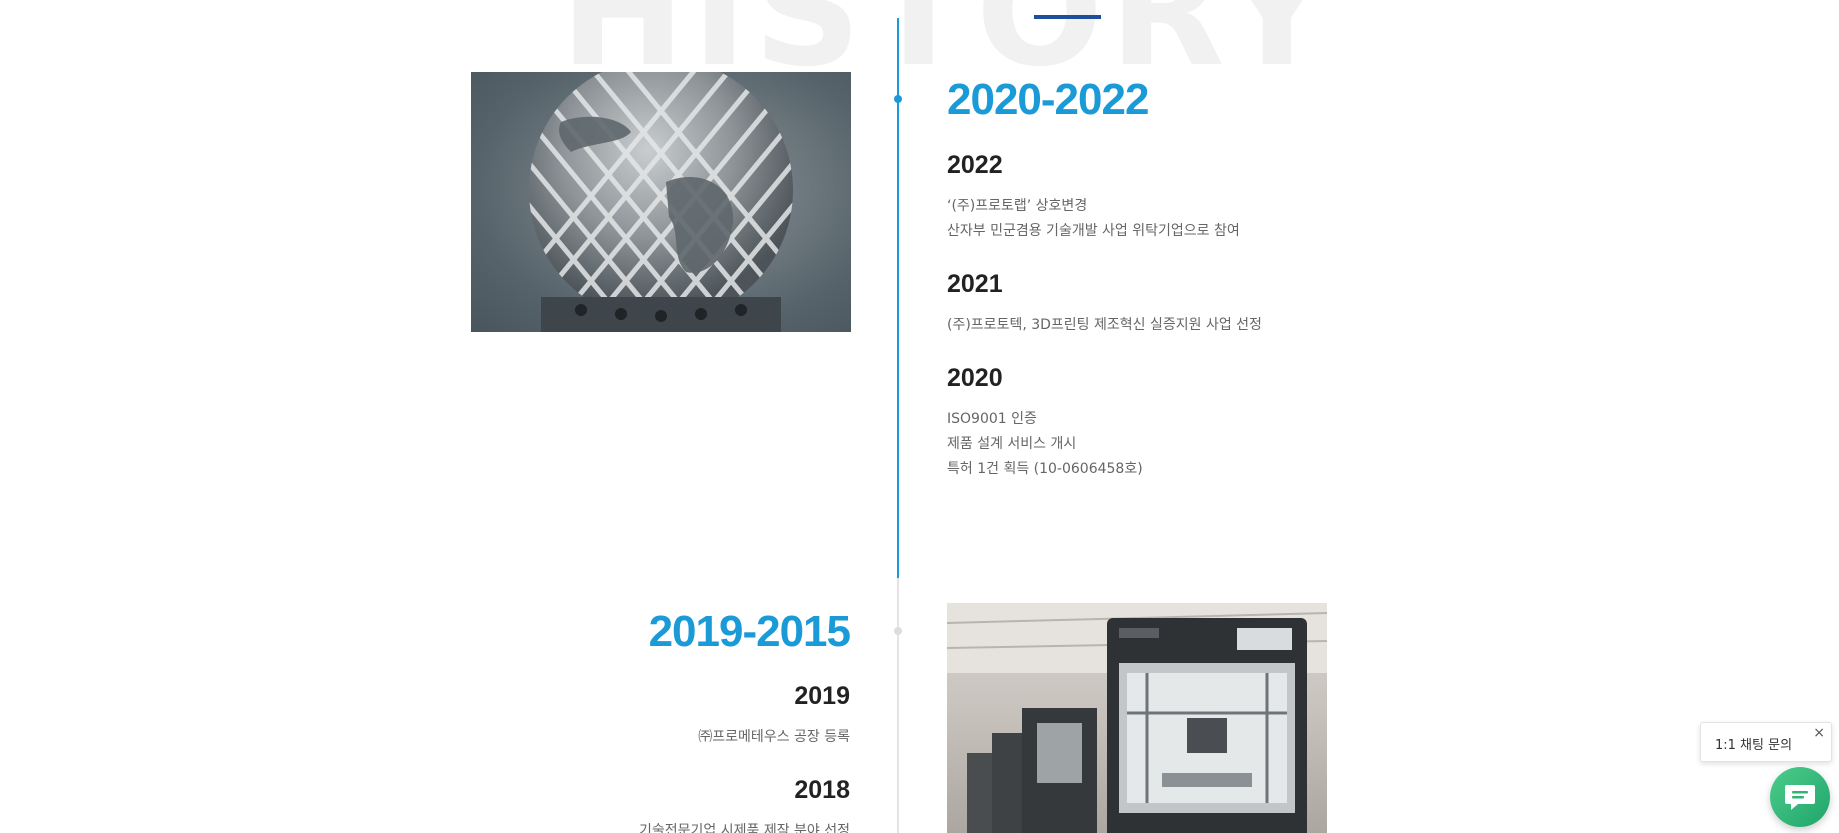 This screenshot has width=1839, height=833. Describe the element at coordinates (749, 631) in the screenshot. I see `period-title-2019-2015: 2019-2015` at that location.